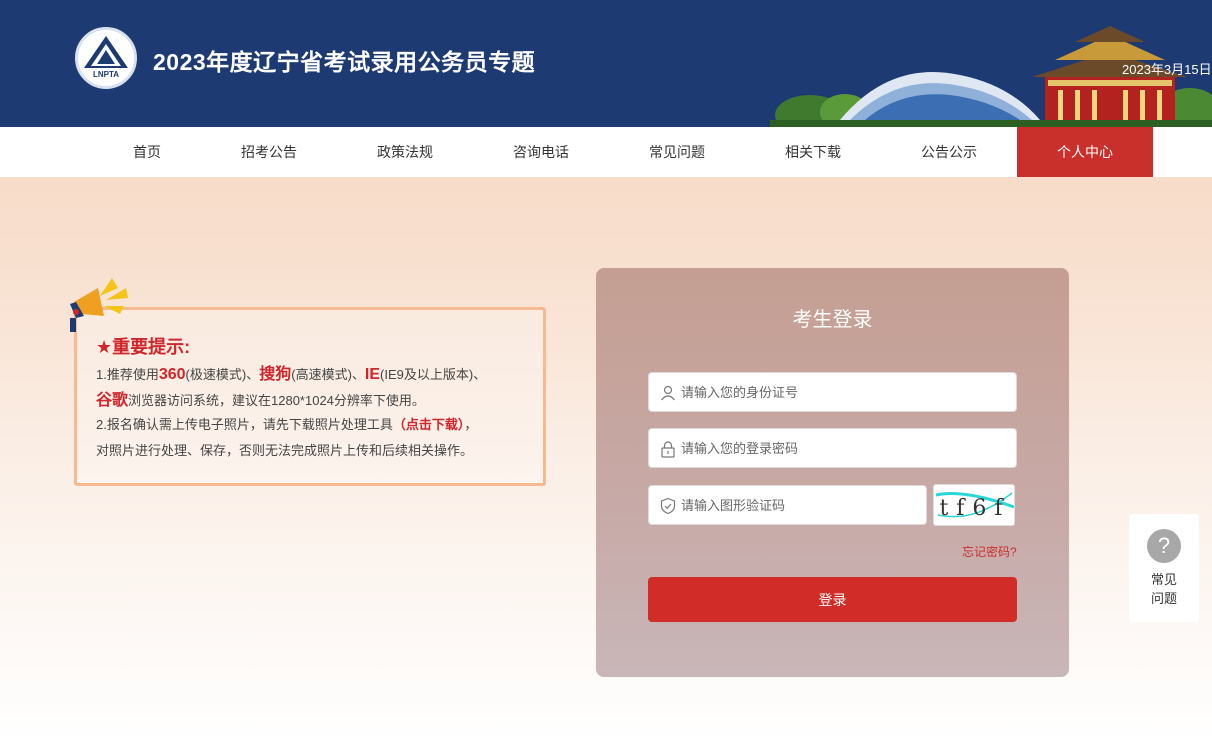 This screenshot has width=1212, height=744. I want to click on notice-line-3: 2.报名确认需上传电子照片，请先下载照片处理工具（点击下载），, so click(287, 424).